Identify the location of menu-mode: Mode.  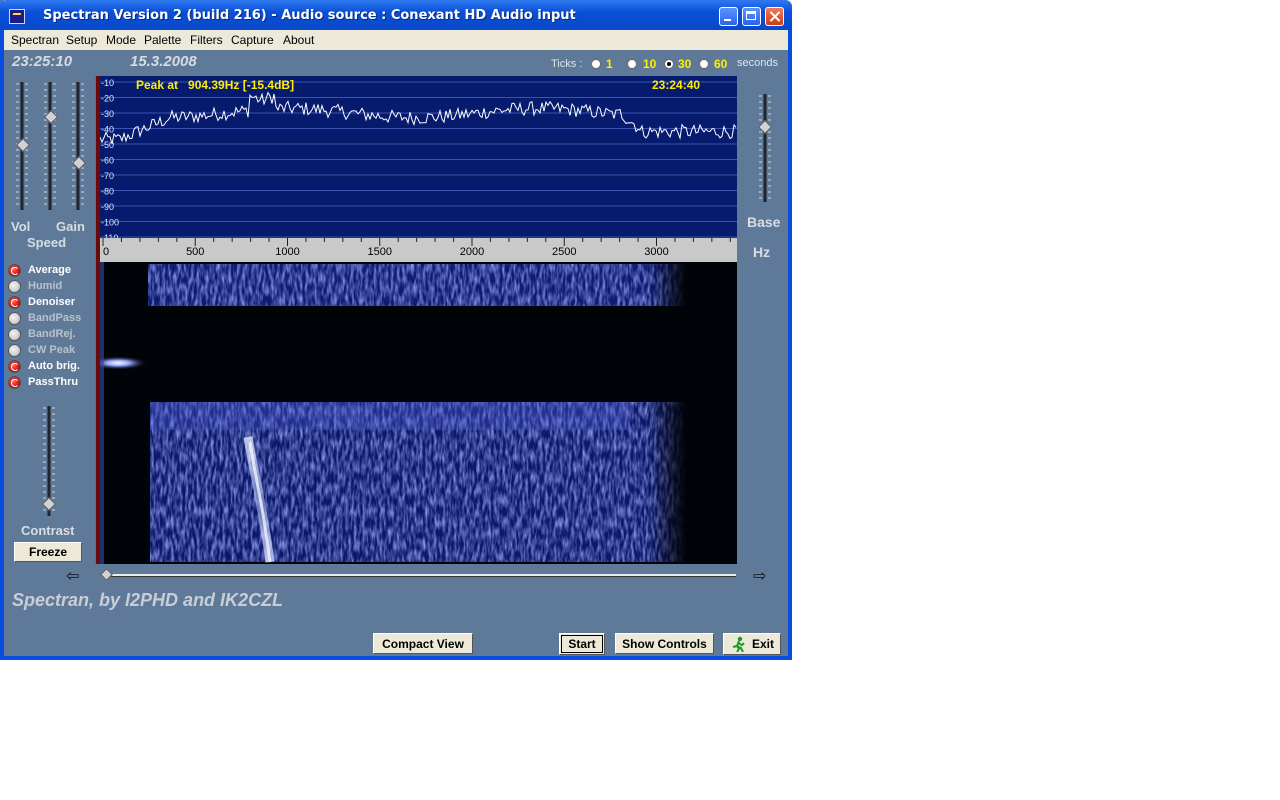
(121, 40).